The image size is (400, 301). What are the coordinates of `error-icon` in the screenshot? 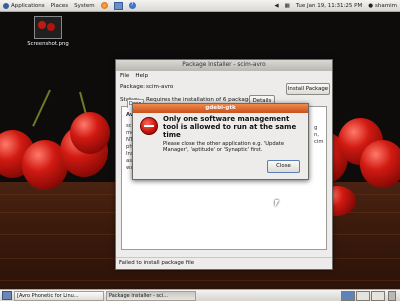 It's located at (149, 126).